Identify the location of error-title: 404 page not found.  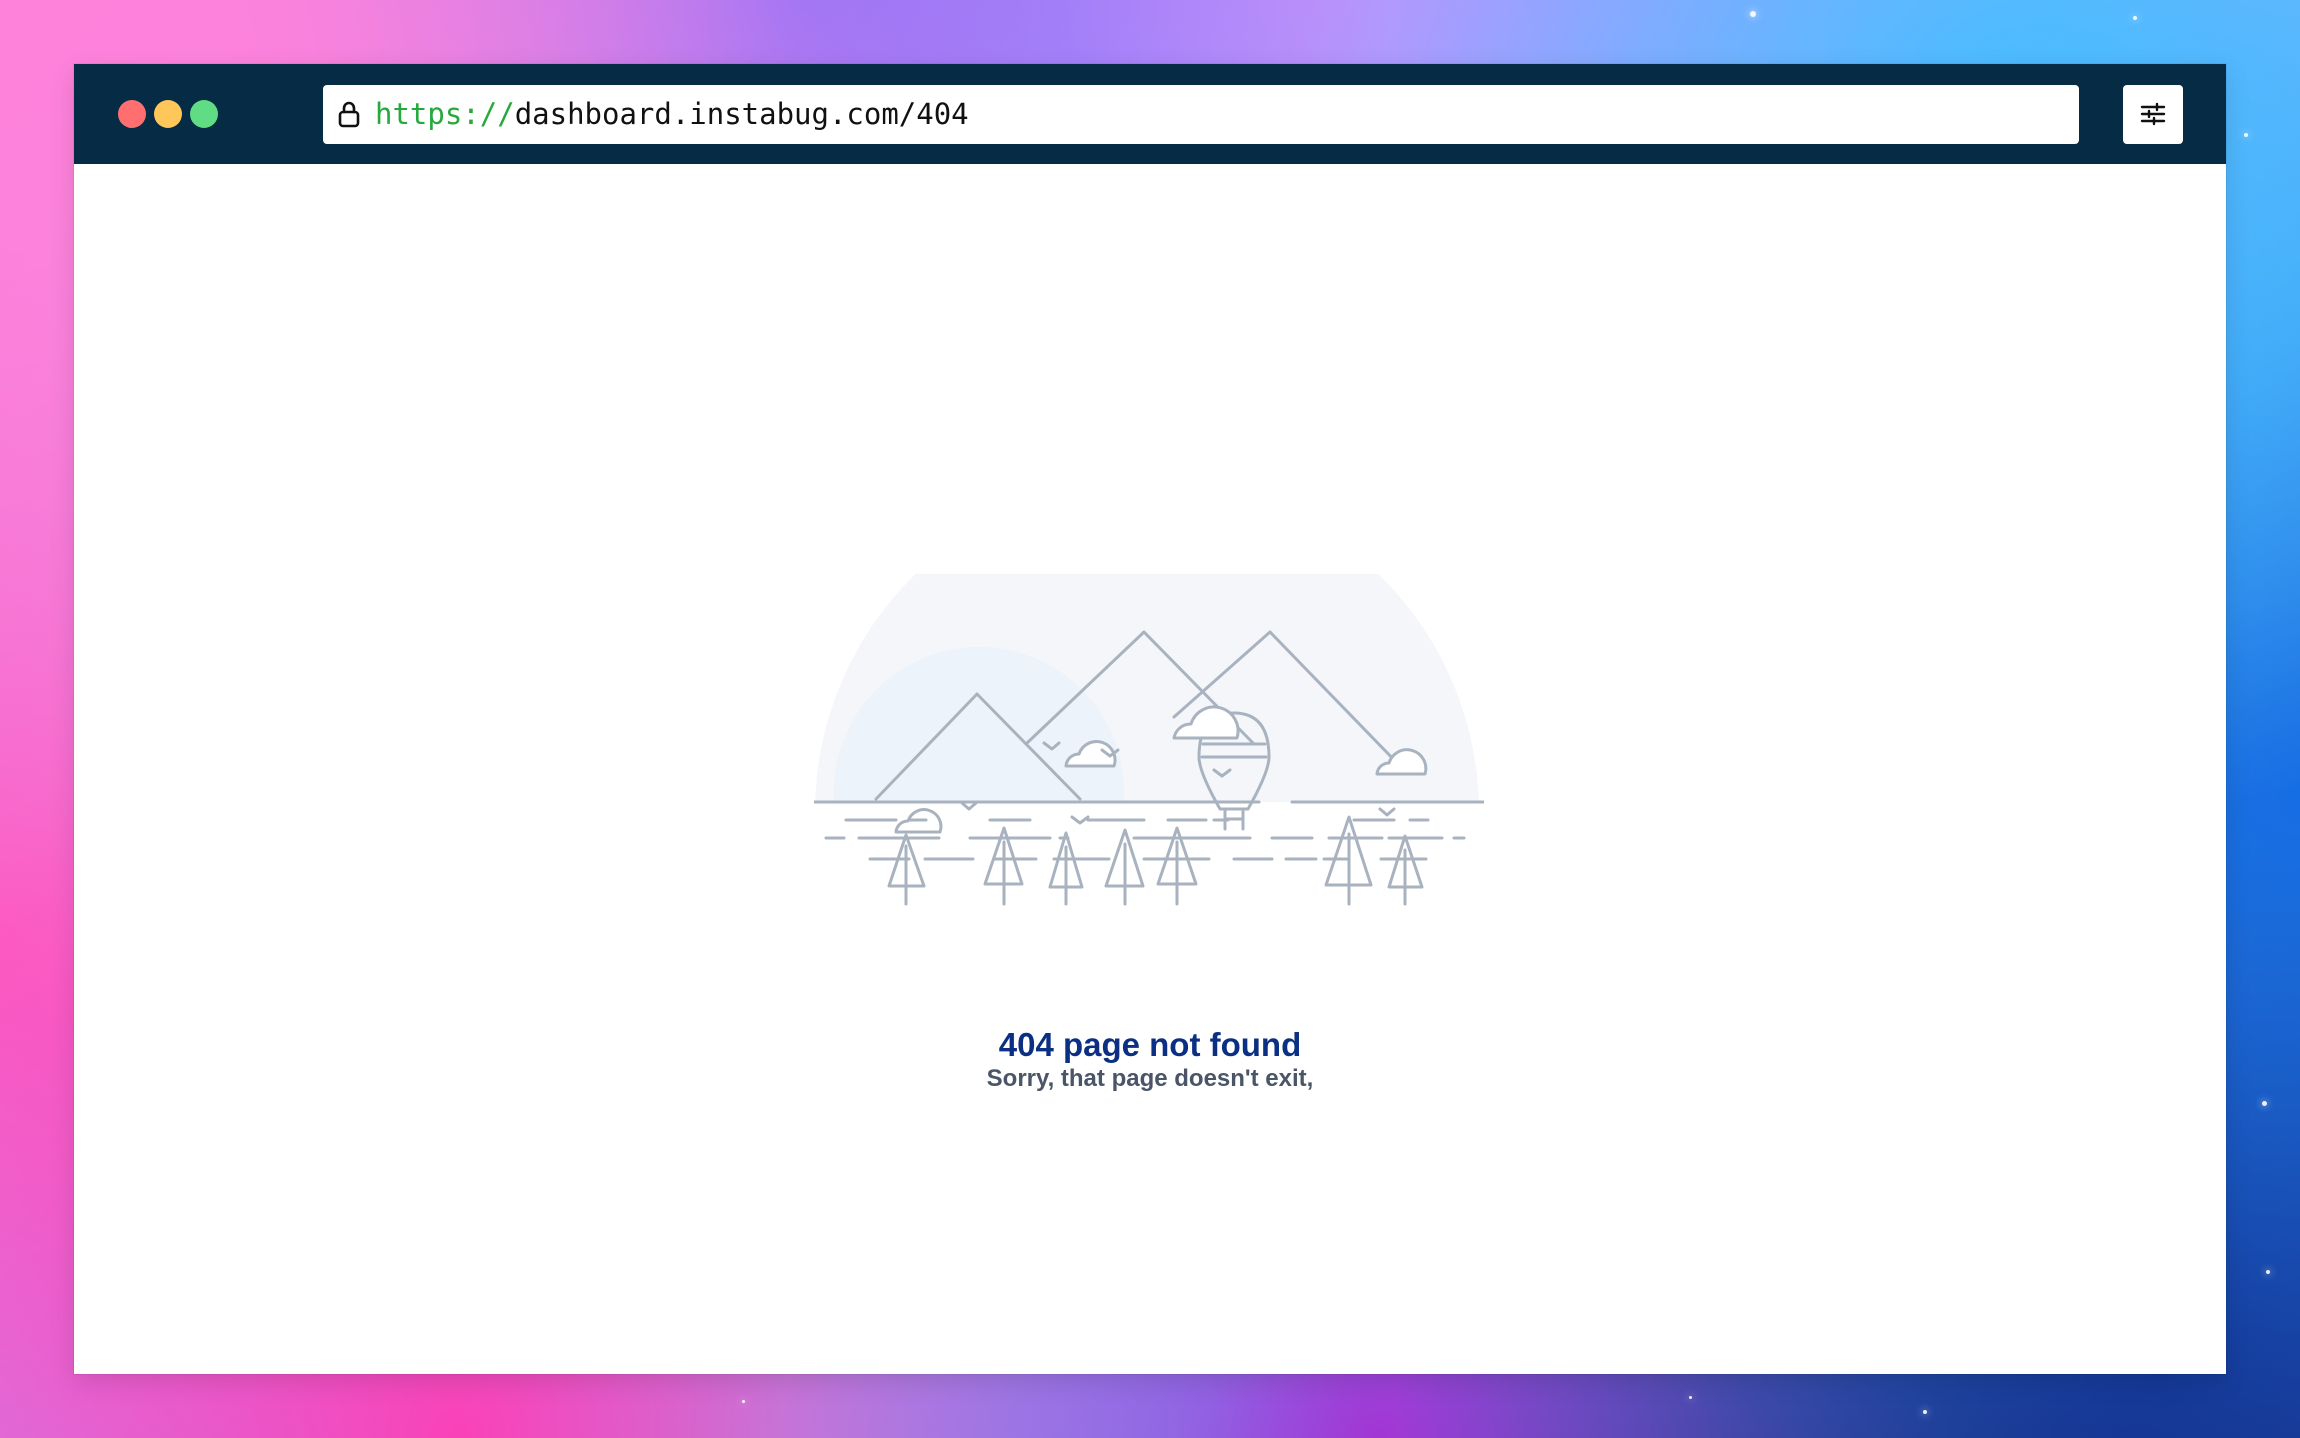
(1150, 1044).